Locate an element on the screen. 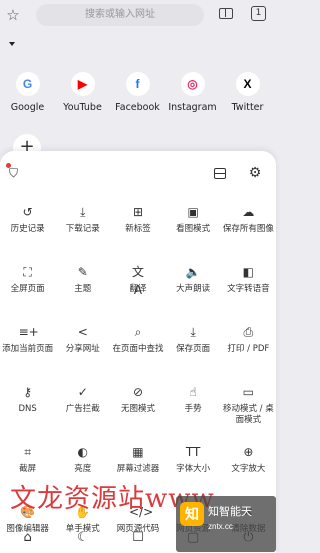 This screenshot has height=553, width=320. menu-item-label: 打印 / PDF is located at coordinates (248, 349).